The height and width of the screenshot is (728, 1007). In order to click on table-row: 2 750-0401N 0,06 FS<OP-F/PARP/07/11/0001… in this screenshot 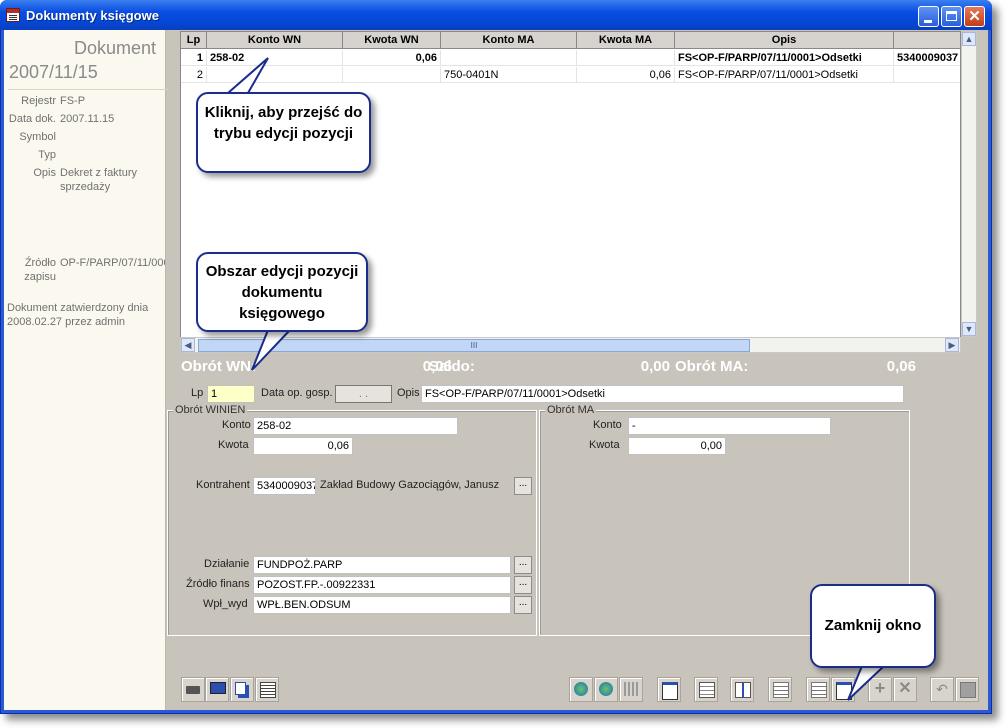, I will do `click(570, 75)`.